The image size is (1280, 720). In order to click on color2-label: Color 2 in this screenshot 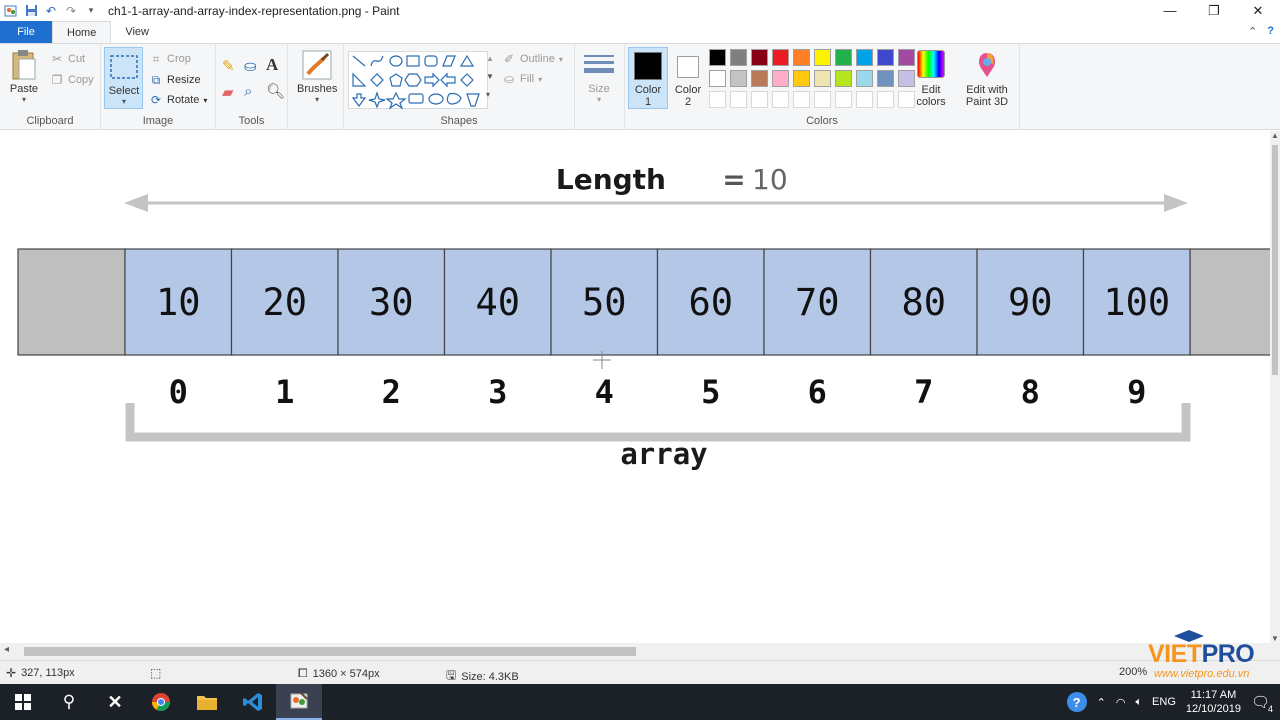, I will do `click(688, 96)`.